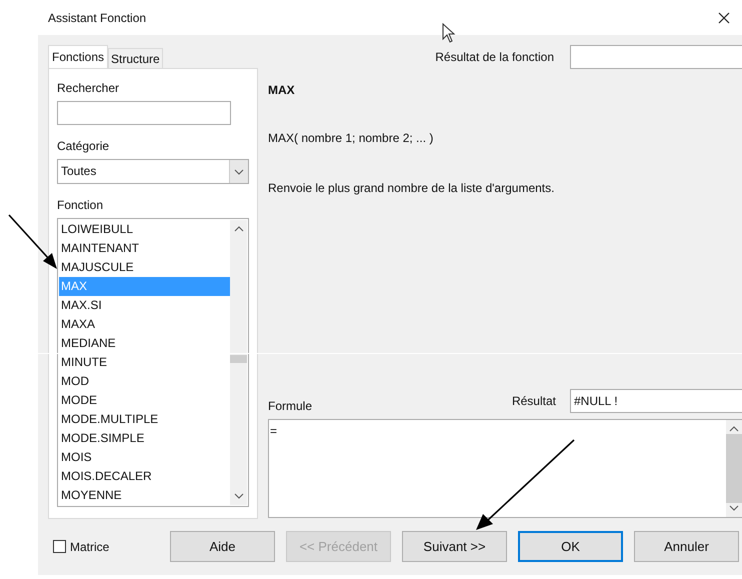 Image resolution: width=742 pixels, height=579 pixels. What do you see at coordinates (222, 546) in the screenshot?
I see `dialog-button: Aide` at bounding box center [222, 546].